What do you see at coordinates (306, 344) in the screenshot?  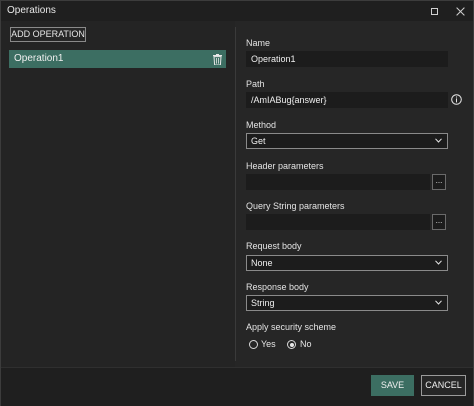 I see `security-no-label: No` at bounding box center [306, 344].